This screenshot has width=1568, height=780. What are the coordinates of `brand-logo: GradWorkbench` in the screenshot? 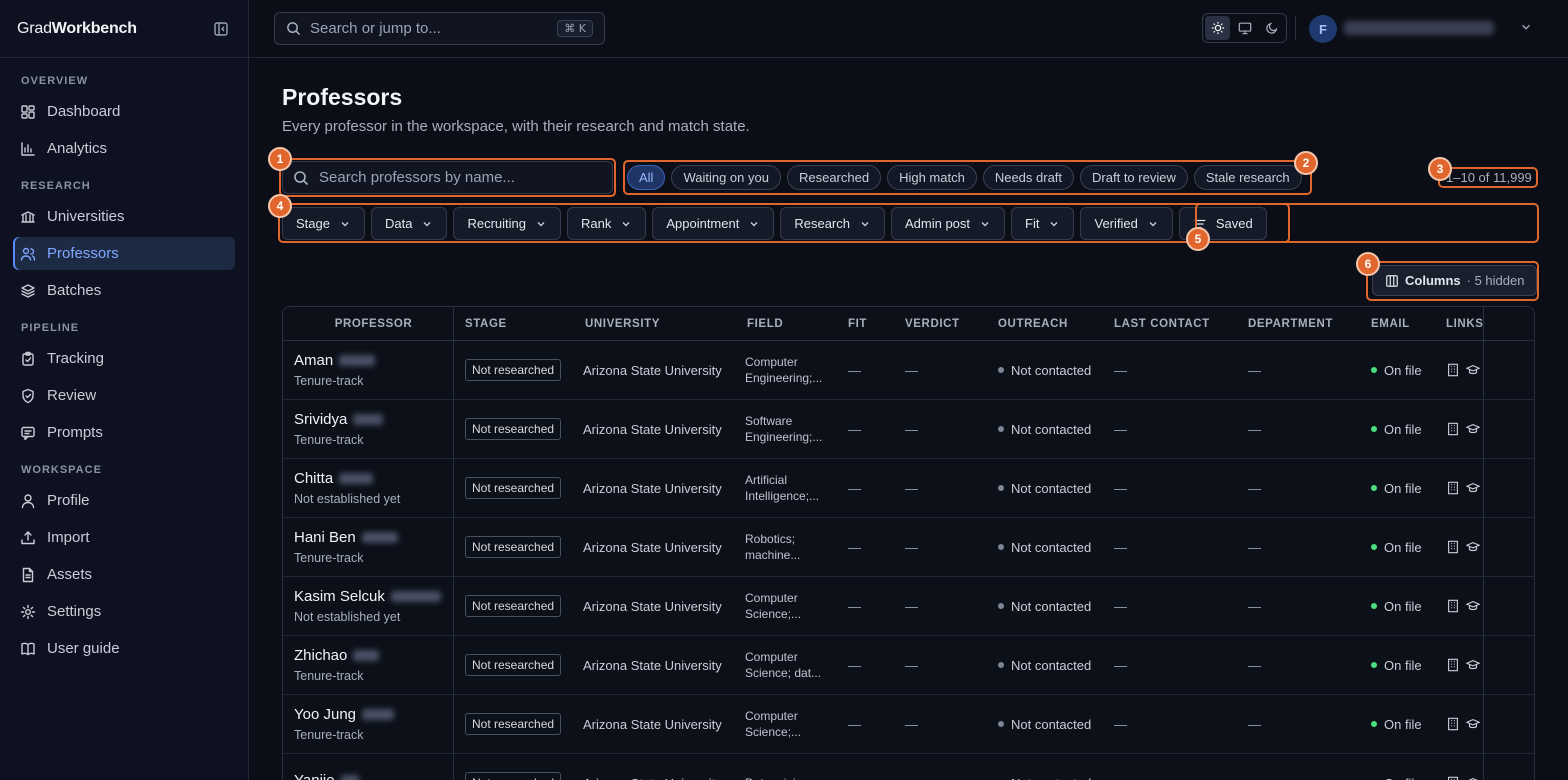 It's located at (77, 29).